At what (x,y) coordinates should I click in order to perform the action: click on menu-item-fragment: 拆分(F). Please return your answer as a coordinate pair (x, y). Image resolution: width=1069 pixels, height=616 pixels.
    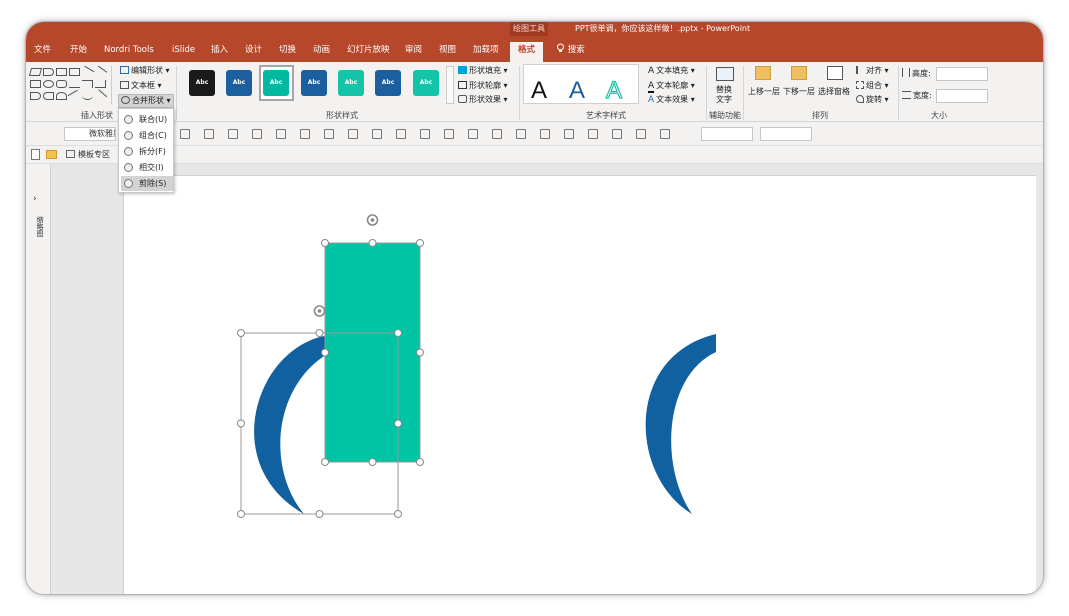
    Looking at the image, I should click on (147, 151).